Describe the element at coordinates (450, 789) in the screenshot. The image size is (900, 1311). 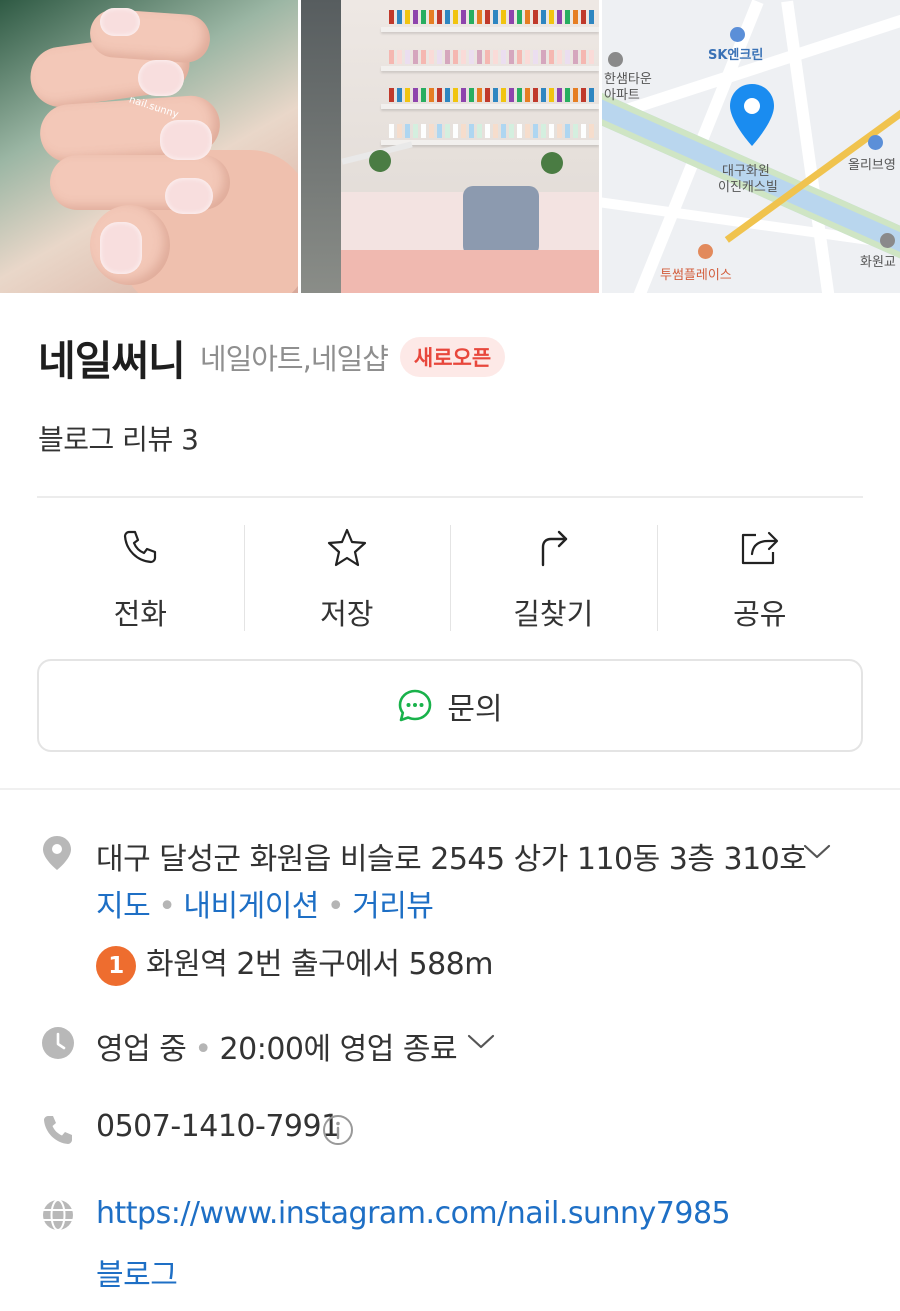
I see `section-divider` at that location.